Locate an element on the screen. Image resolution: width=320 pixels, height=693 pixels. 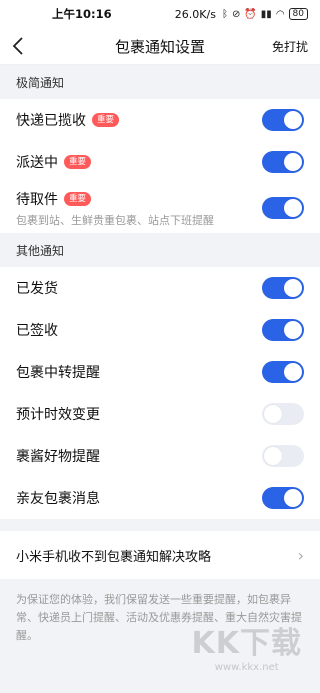
bluetooth-icon: ᛒ is located at coordinates (224, 14).